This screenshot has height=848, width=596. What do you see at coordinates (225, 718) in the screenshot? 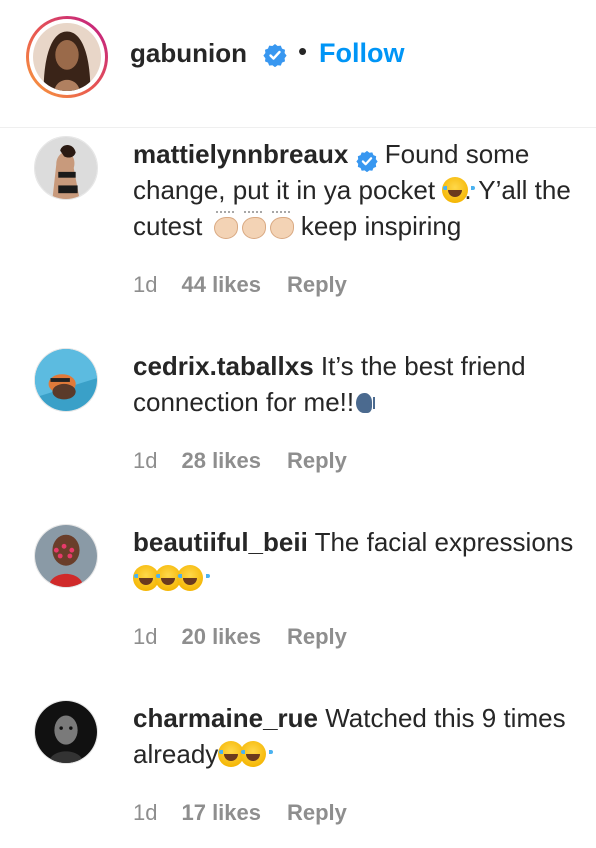
I see `comment-username: charmaine_rue` at bounding box center [225, 718].